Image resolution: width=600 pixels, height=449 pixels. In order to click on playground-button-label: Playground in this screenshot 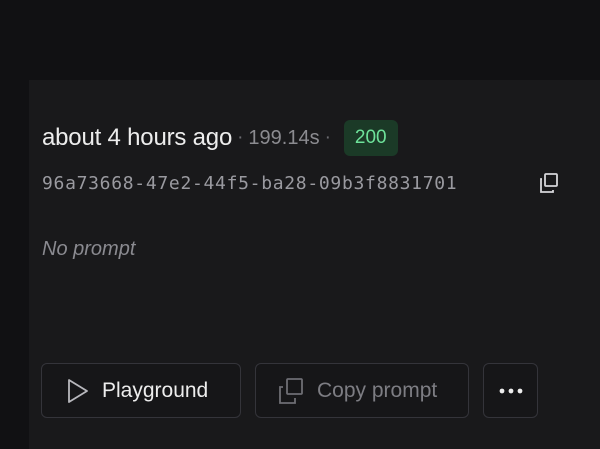, I will do `click(155, 390)`.